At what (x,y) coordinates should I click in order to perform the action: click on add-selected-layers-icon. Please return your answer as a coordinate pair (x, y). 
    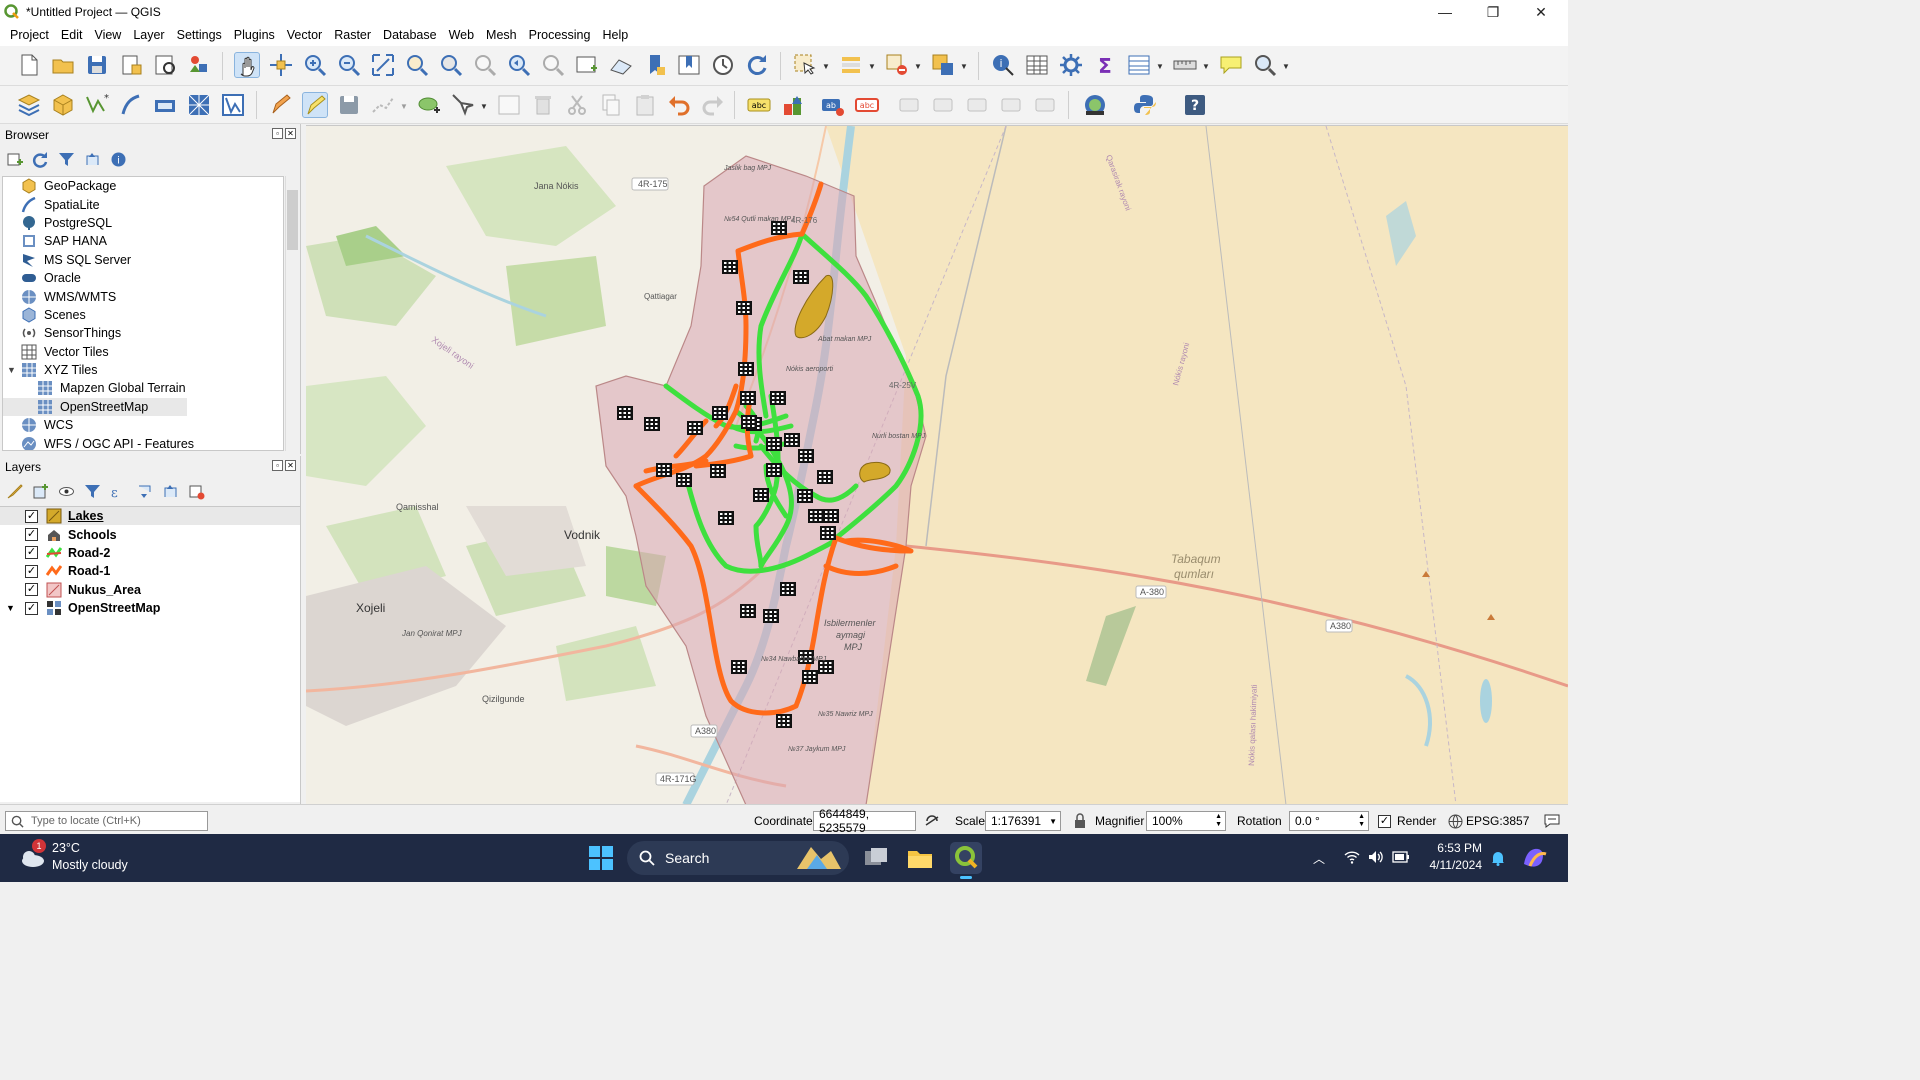
    Looking at the image, I should click on (14, 159).